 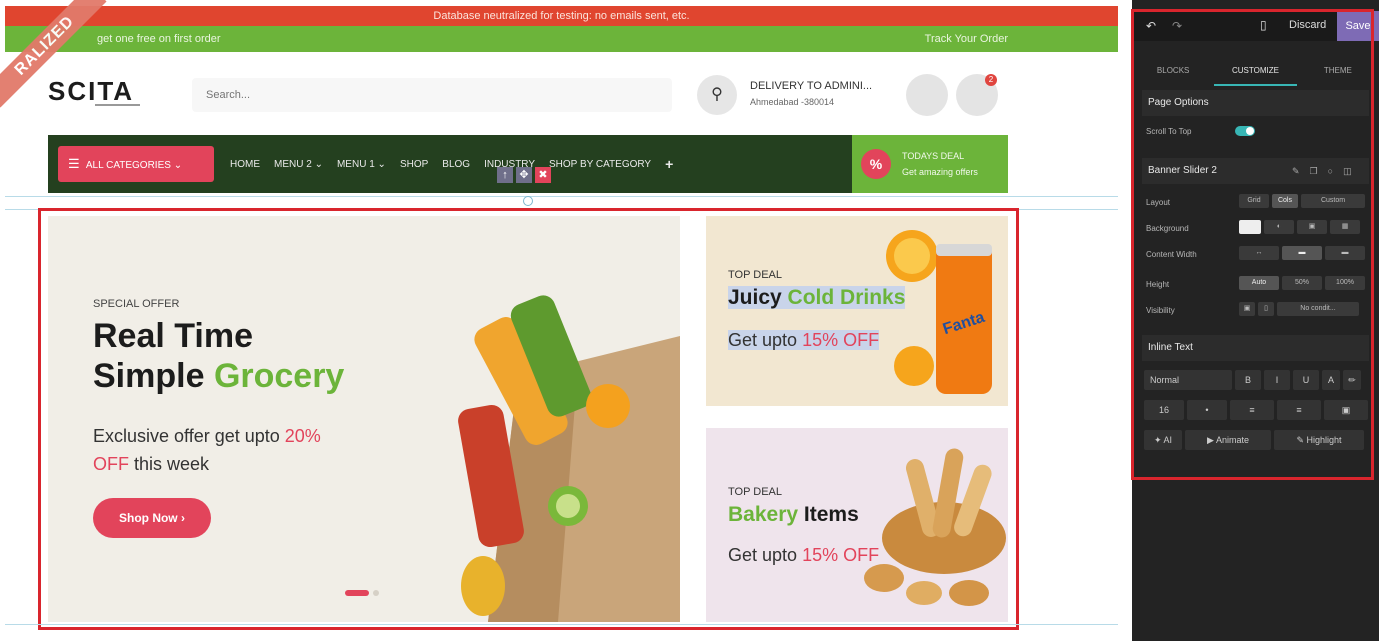 What do you see at coordinates (178, 165) in the screenshot?
I see `chevron-down-icon: ⌄` at bounding box center [178, 165].